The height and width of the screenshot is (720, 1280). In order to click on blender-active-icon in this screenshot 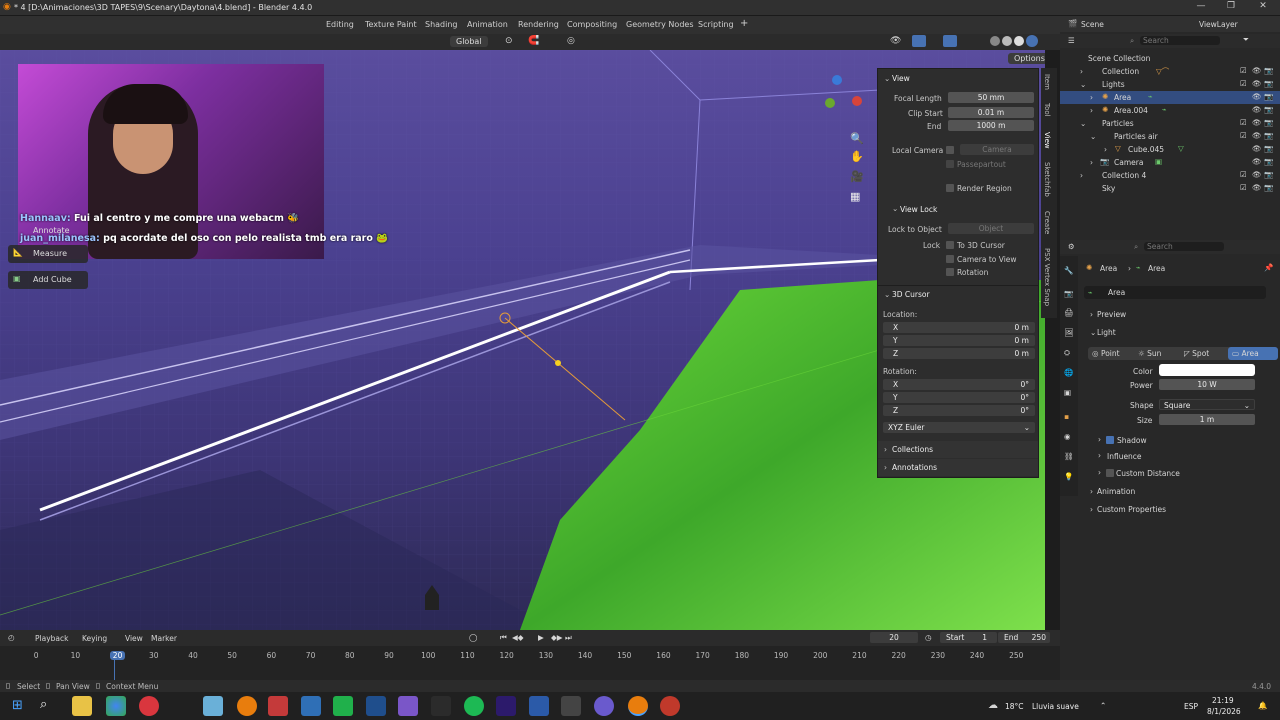, I will do `click(638, 706)`.